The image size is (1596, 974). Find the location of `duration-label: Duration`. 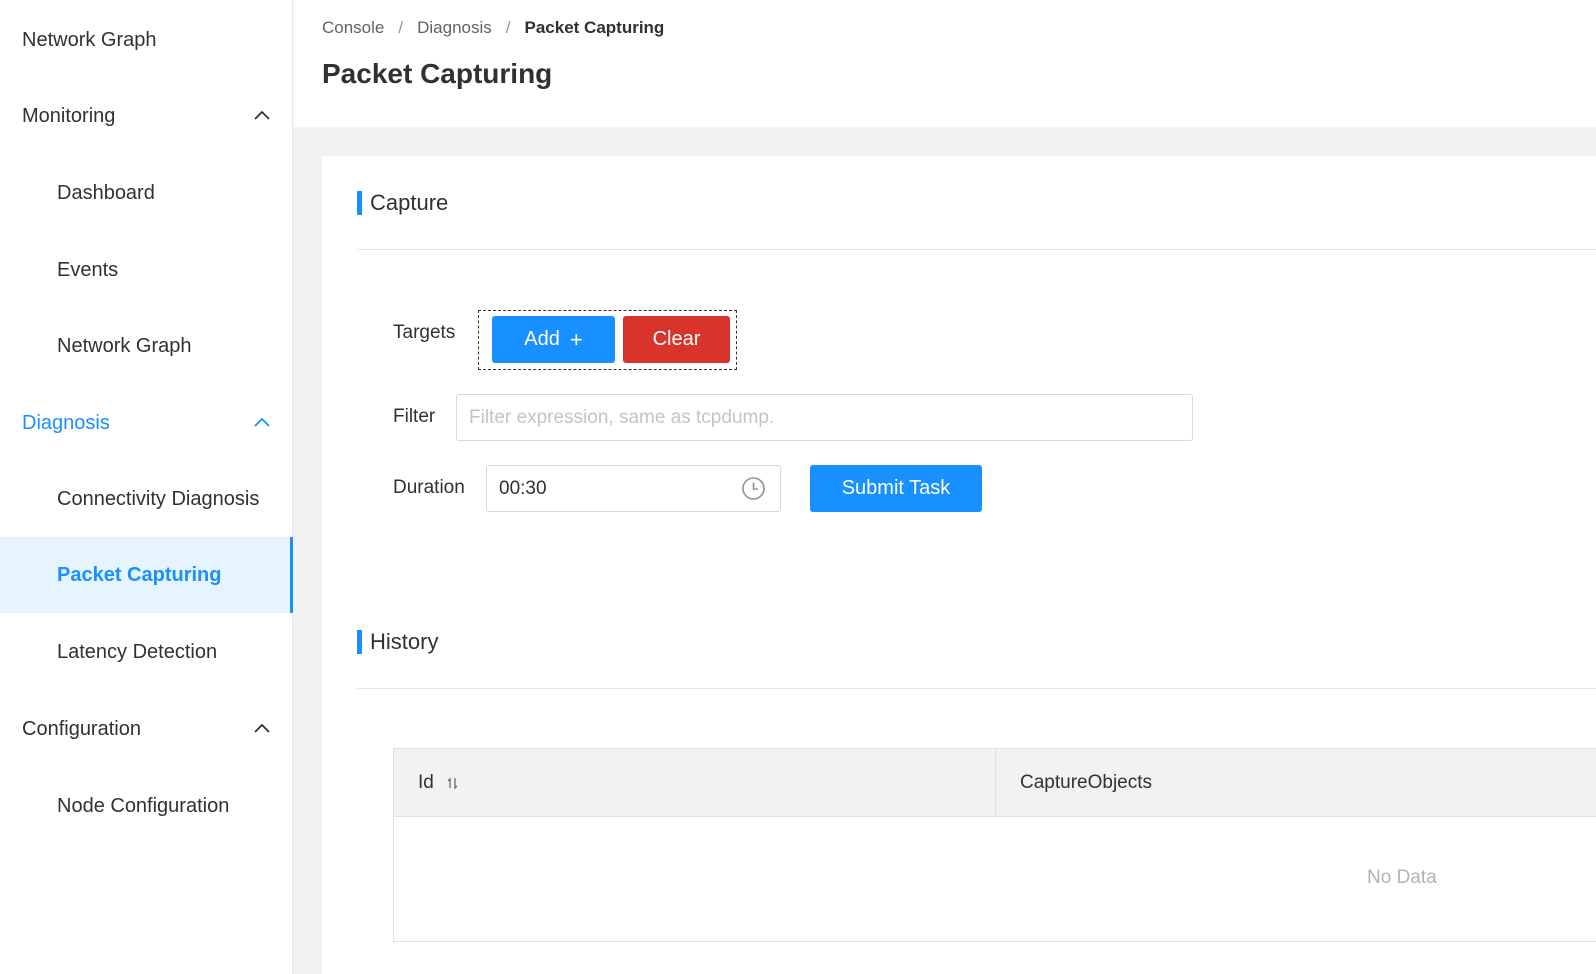

duration-label: Duration is located at coordinates (429, 487).